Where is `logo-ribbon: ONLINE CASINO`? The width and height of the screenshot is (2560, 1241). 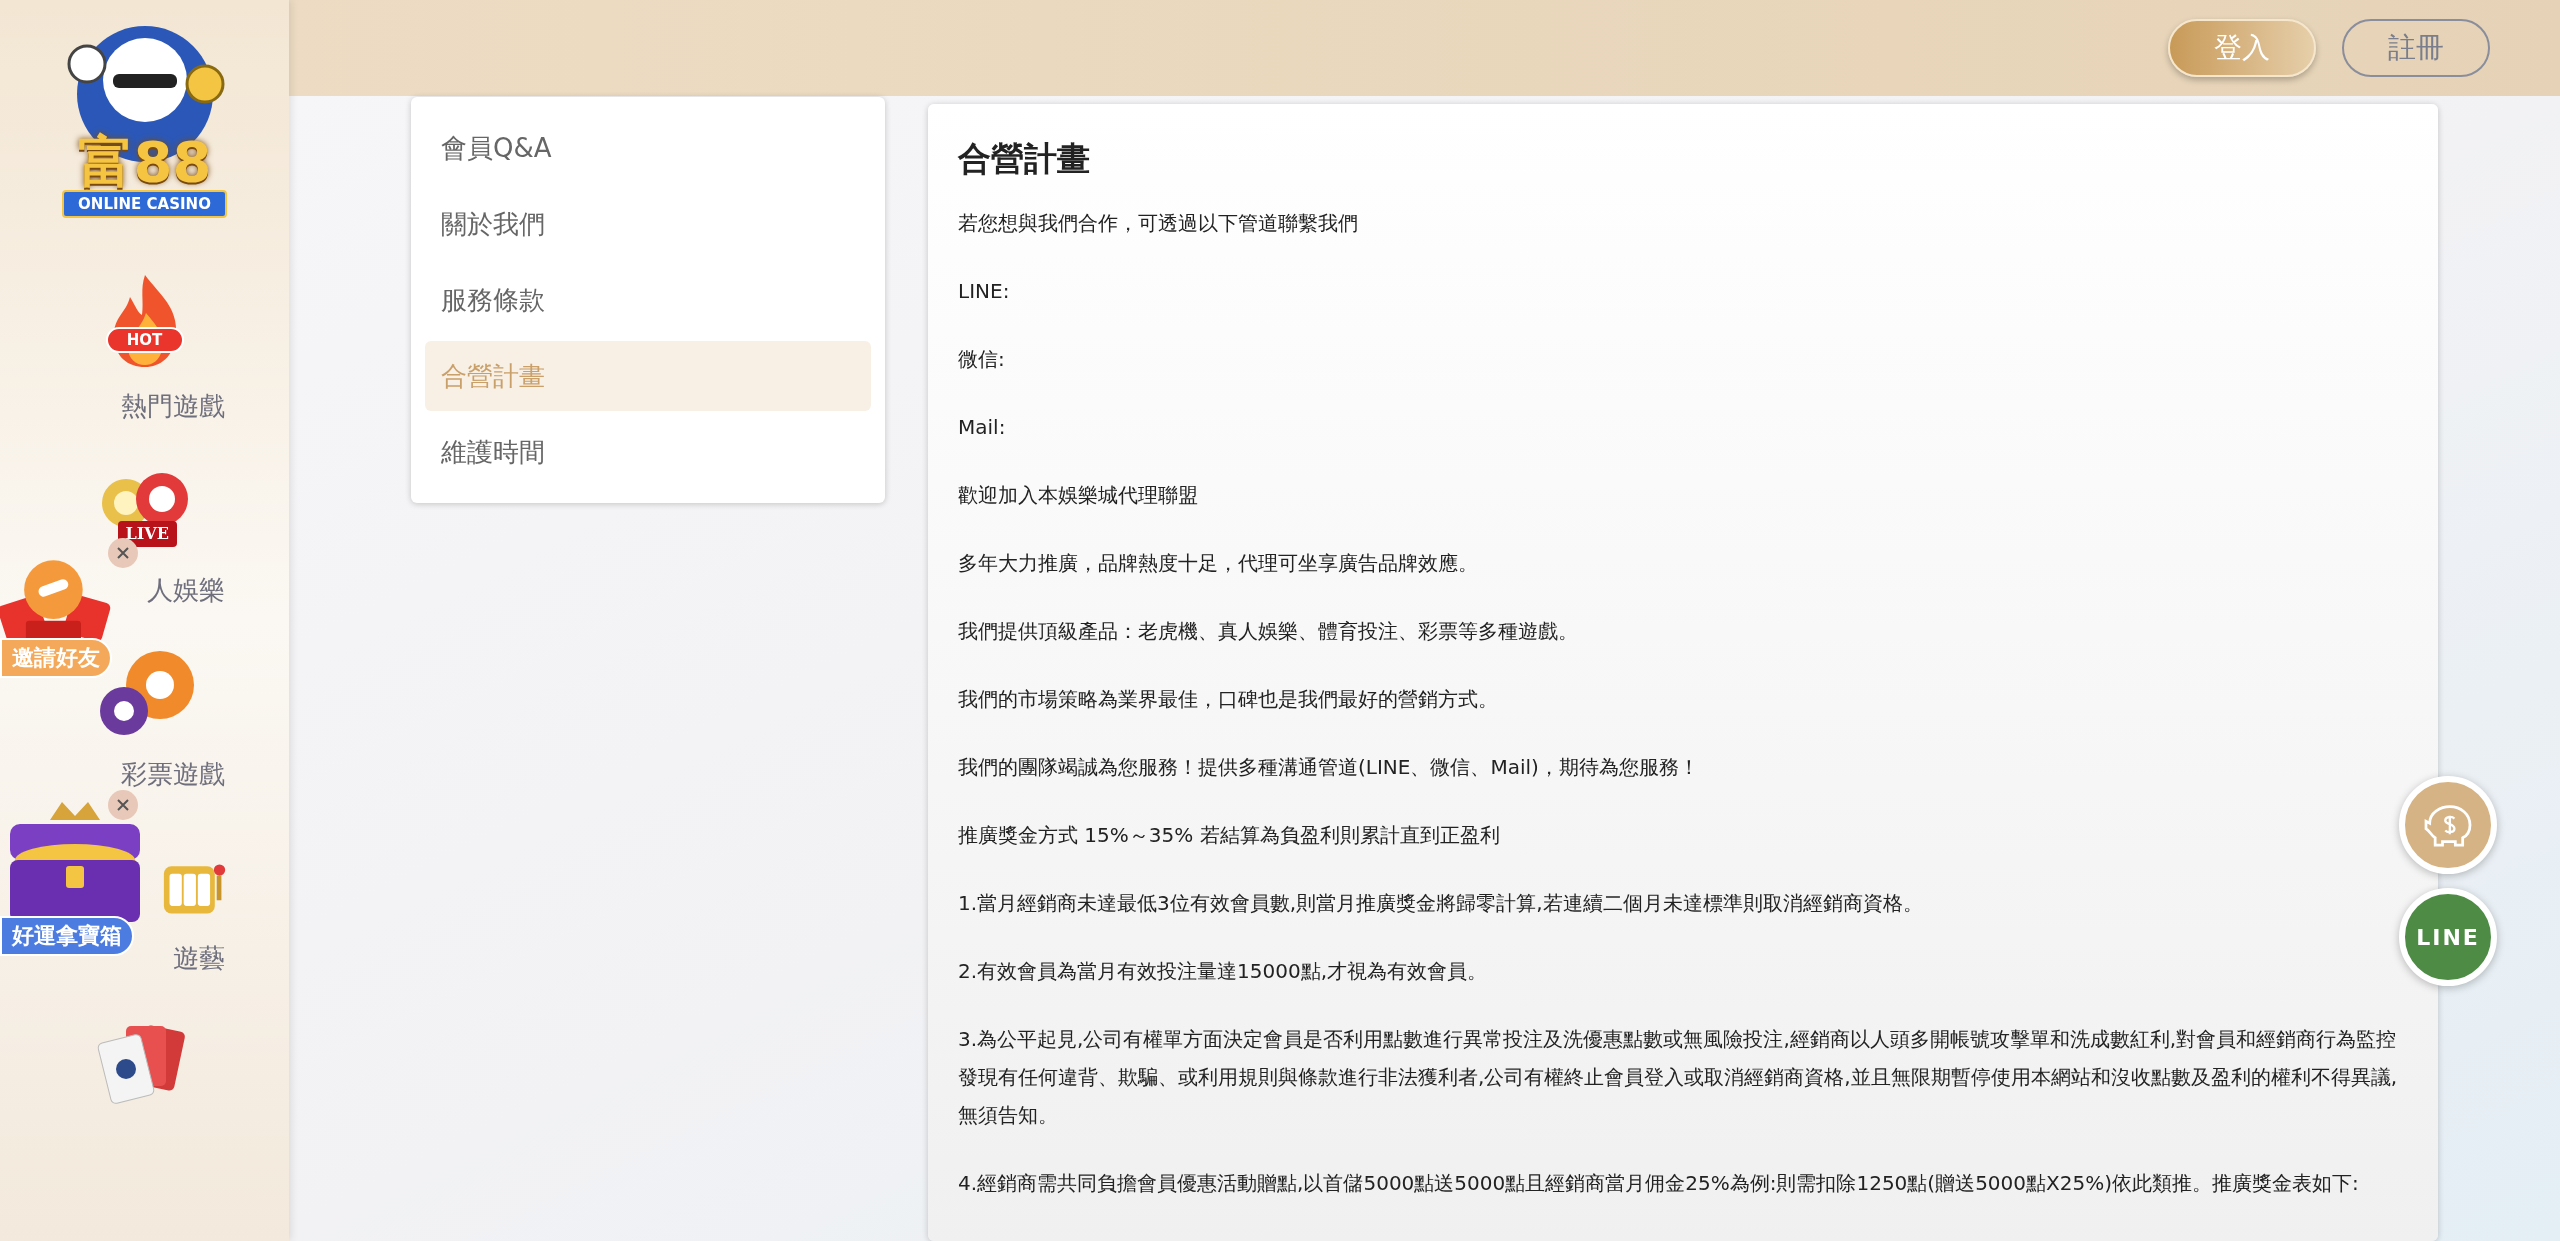 logo-ribbon: ONLINE CASINO is located at coordinates (144, 204).